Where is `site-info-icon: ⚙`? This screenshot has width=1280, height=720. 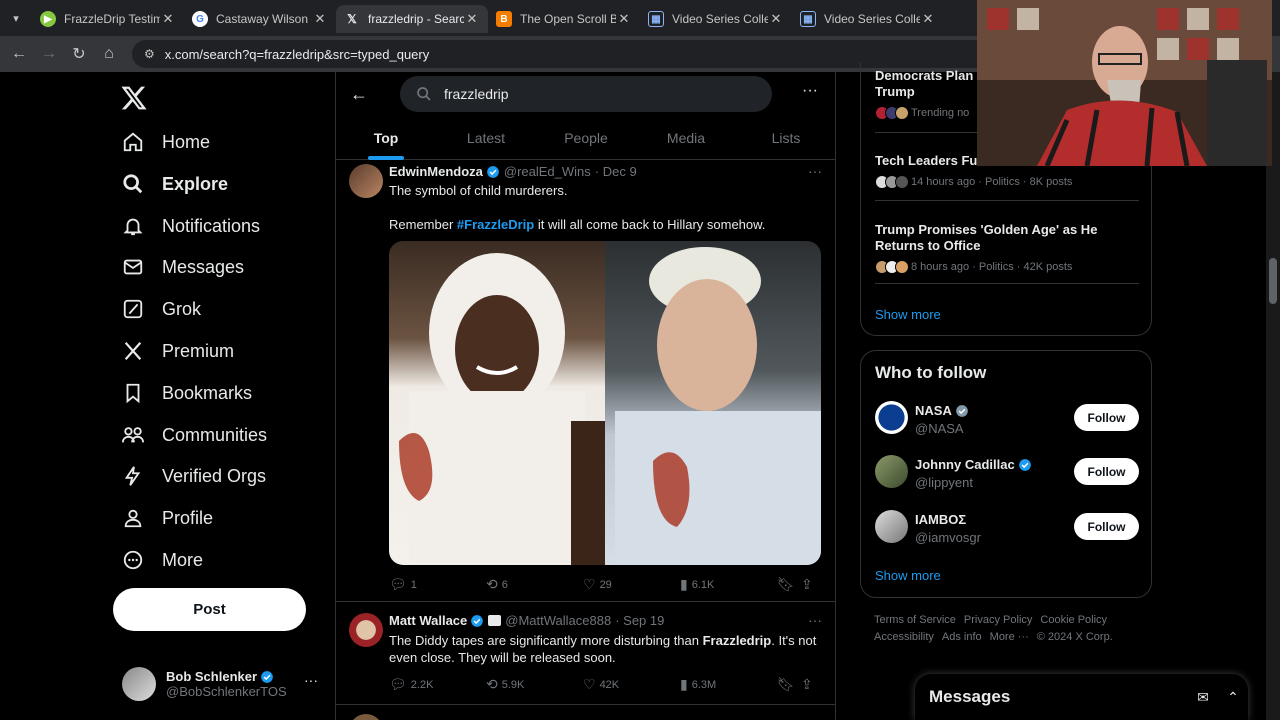
site-info-icon: ⚙ is located at coordinates (149, 54).